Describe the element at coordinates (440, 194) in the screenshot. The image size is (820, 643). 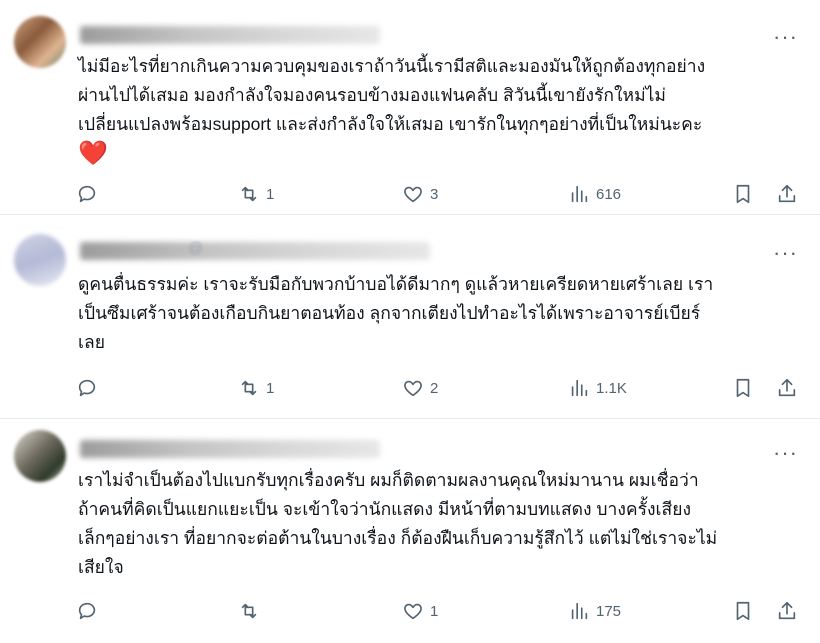
I see `action-bar: 1 3 616` at that location.